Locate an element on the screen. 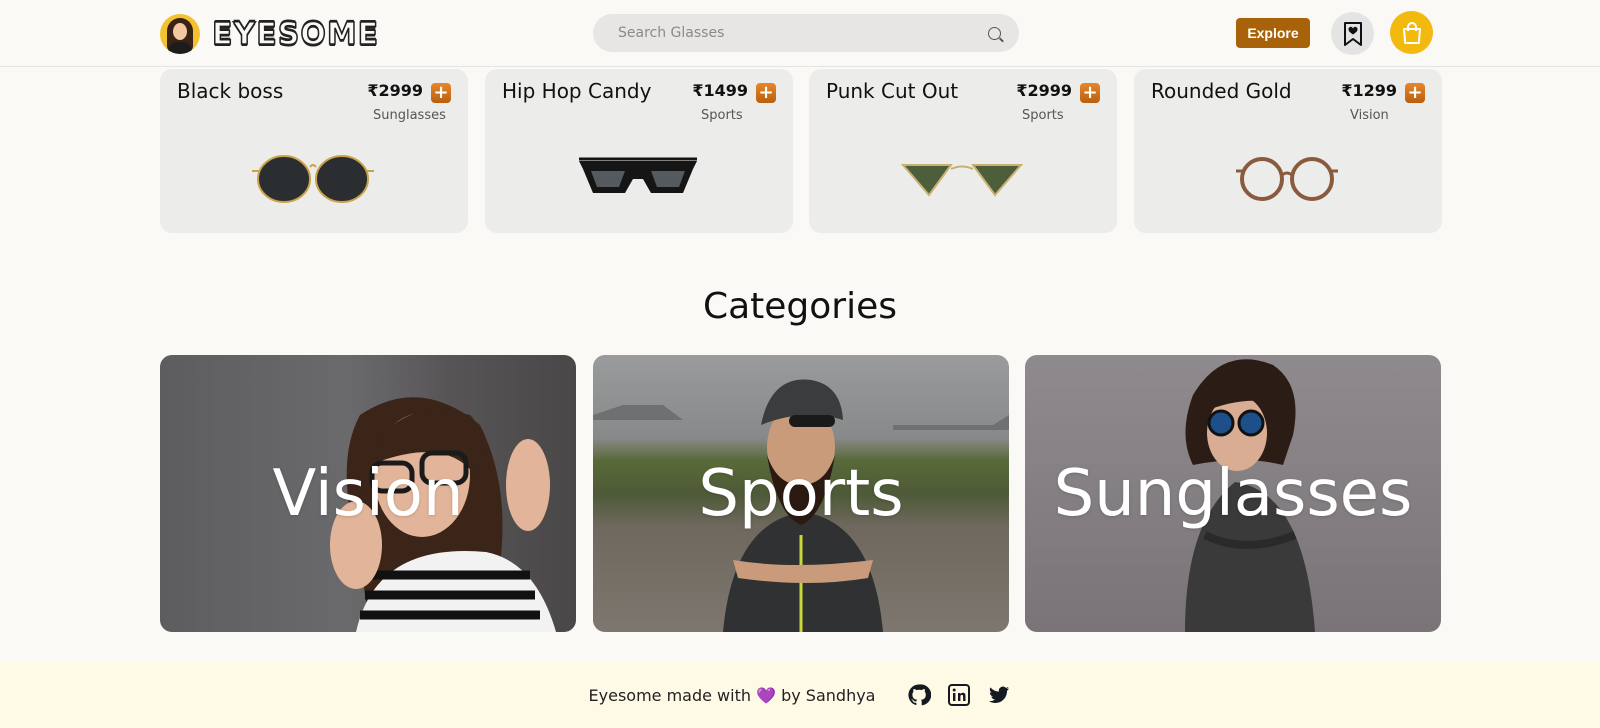 Image resolution: width=1600 pixels, height=728 pixels. github-icon is located at coordinates (919, 695).